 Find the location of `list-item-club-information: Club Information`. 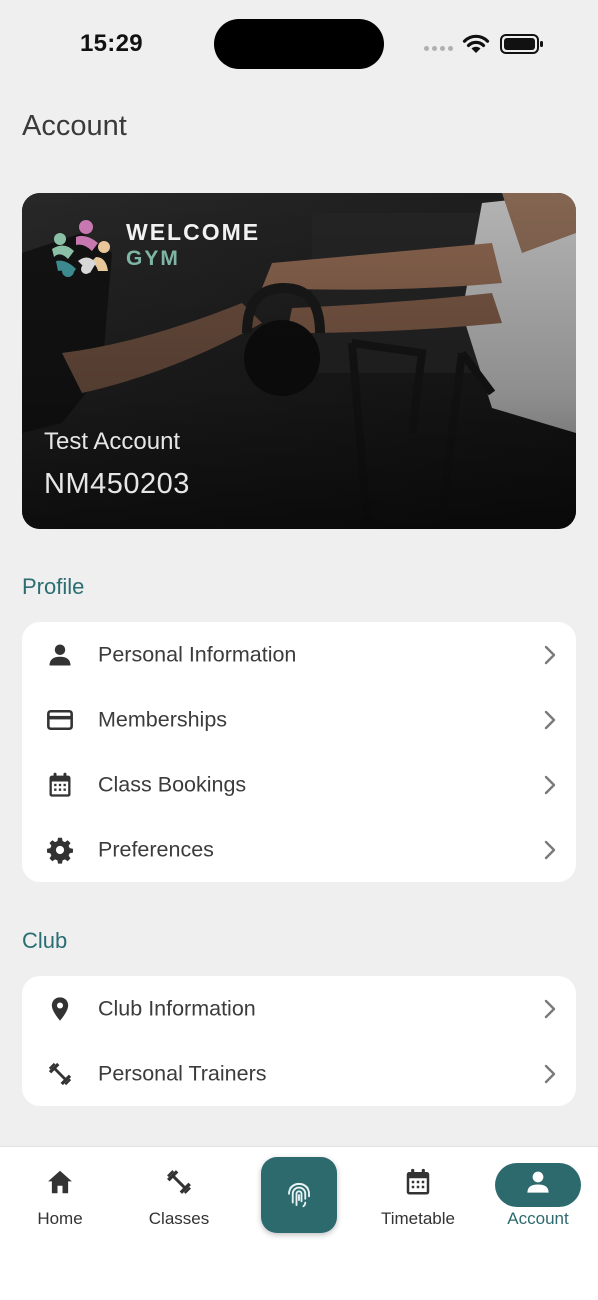

list-item-club-information: Club Information is located at coordinates (299, 1008).